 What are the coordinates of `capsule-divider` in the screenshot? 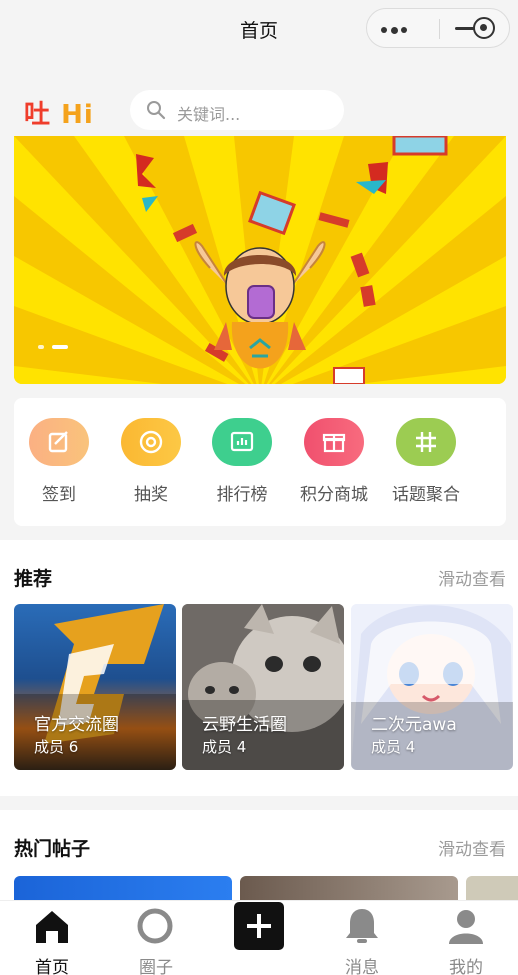 It's located at (439, 29).